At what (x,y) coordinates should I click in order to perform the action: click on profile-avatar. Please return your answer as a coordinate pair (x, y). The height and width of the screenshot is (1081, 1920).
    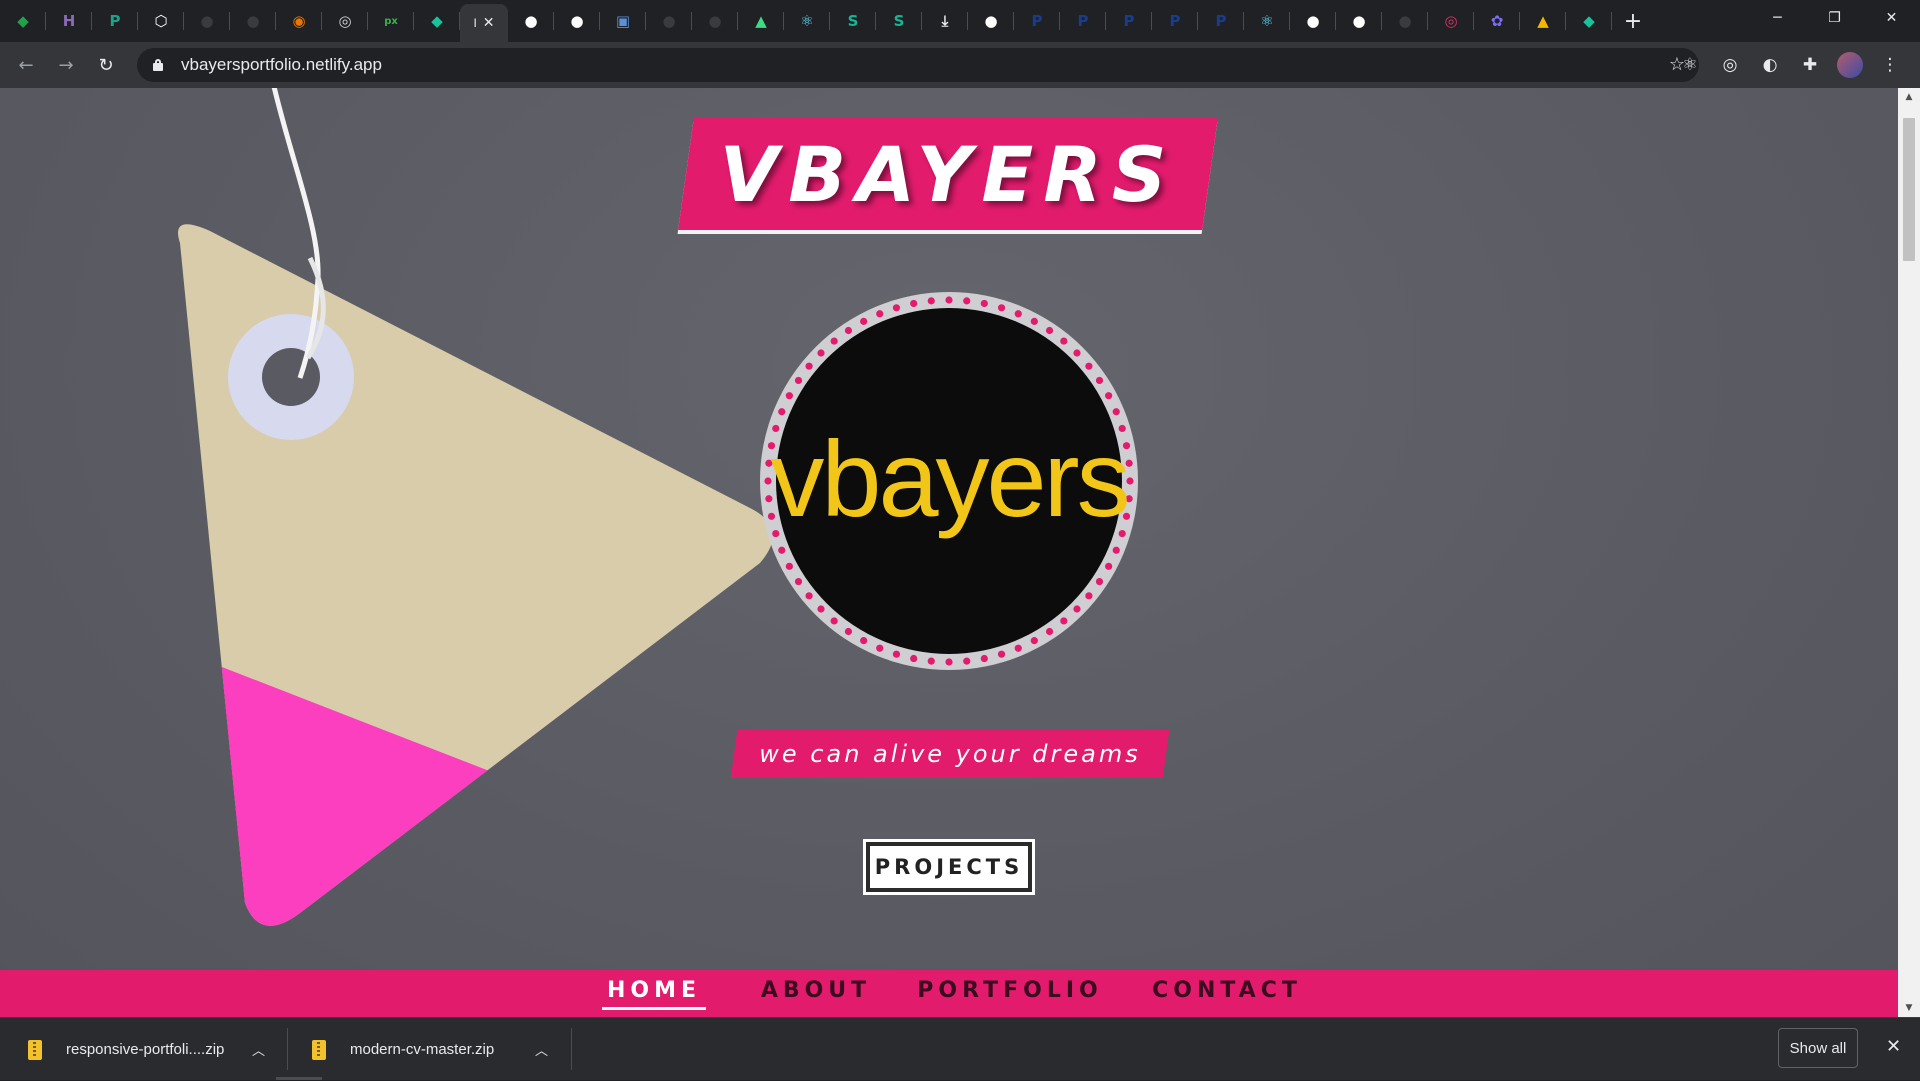
    Looking at the image, I should click on (1850, 65).